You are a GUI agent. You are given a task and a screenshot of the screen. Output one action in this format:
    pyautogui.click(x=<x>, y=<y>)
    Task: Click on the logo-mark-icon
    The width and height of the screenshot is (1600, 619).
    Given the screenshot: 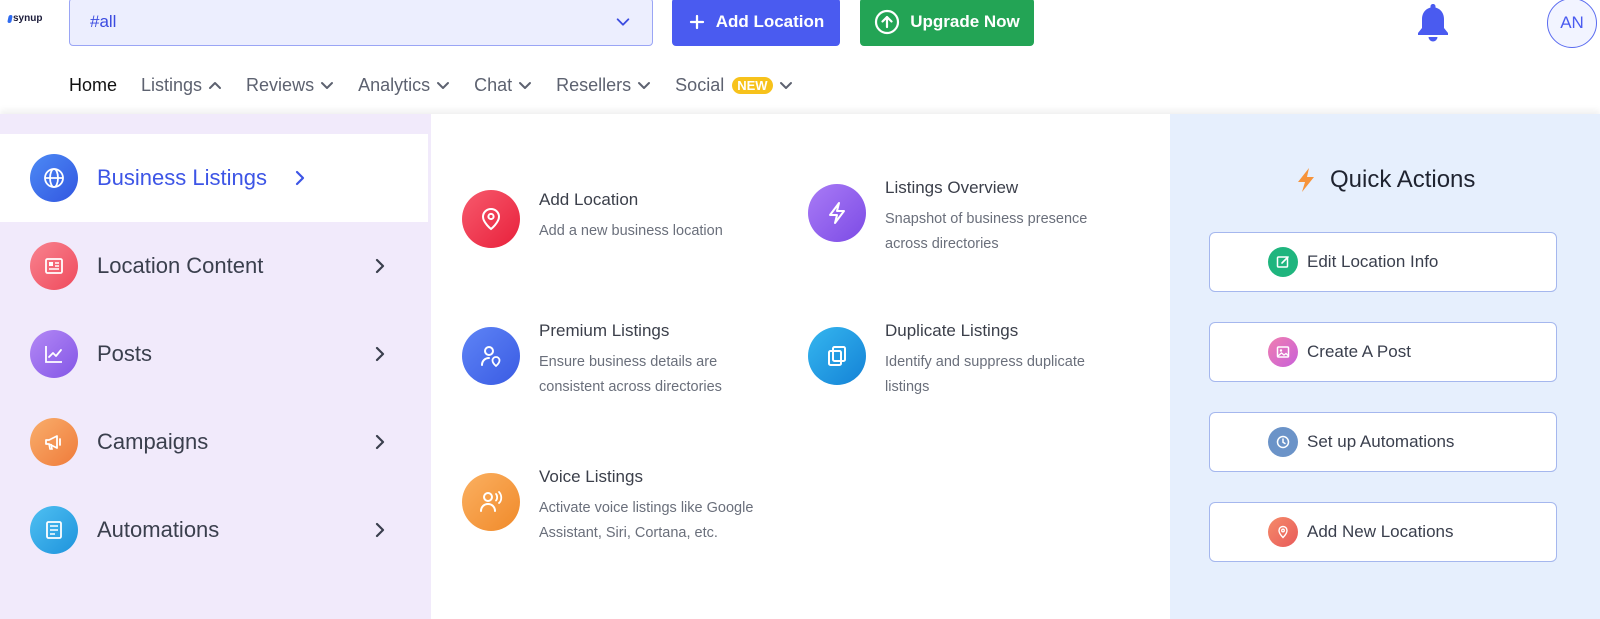 What is the action you would take?
    pyautogui.click(x=10, y=18)
    